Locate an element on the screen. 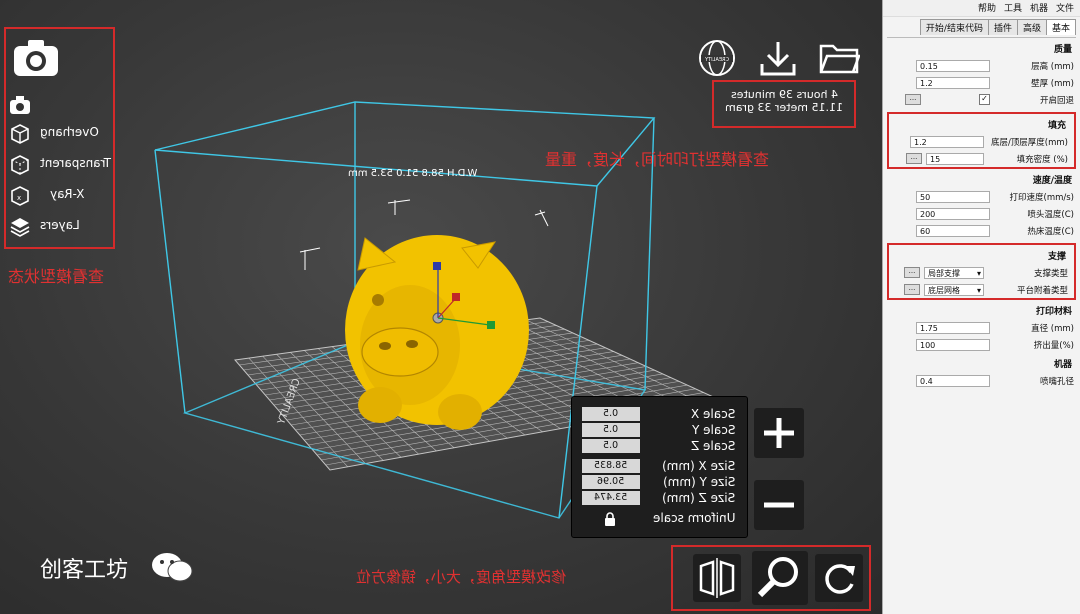 Image resolution: width=1080 pixels, height=614 pixels. bottom-top-thickness-label: 底层/顶层厚度(mm) is located at coordinates (1029, 142).